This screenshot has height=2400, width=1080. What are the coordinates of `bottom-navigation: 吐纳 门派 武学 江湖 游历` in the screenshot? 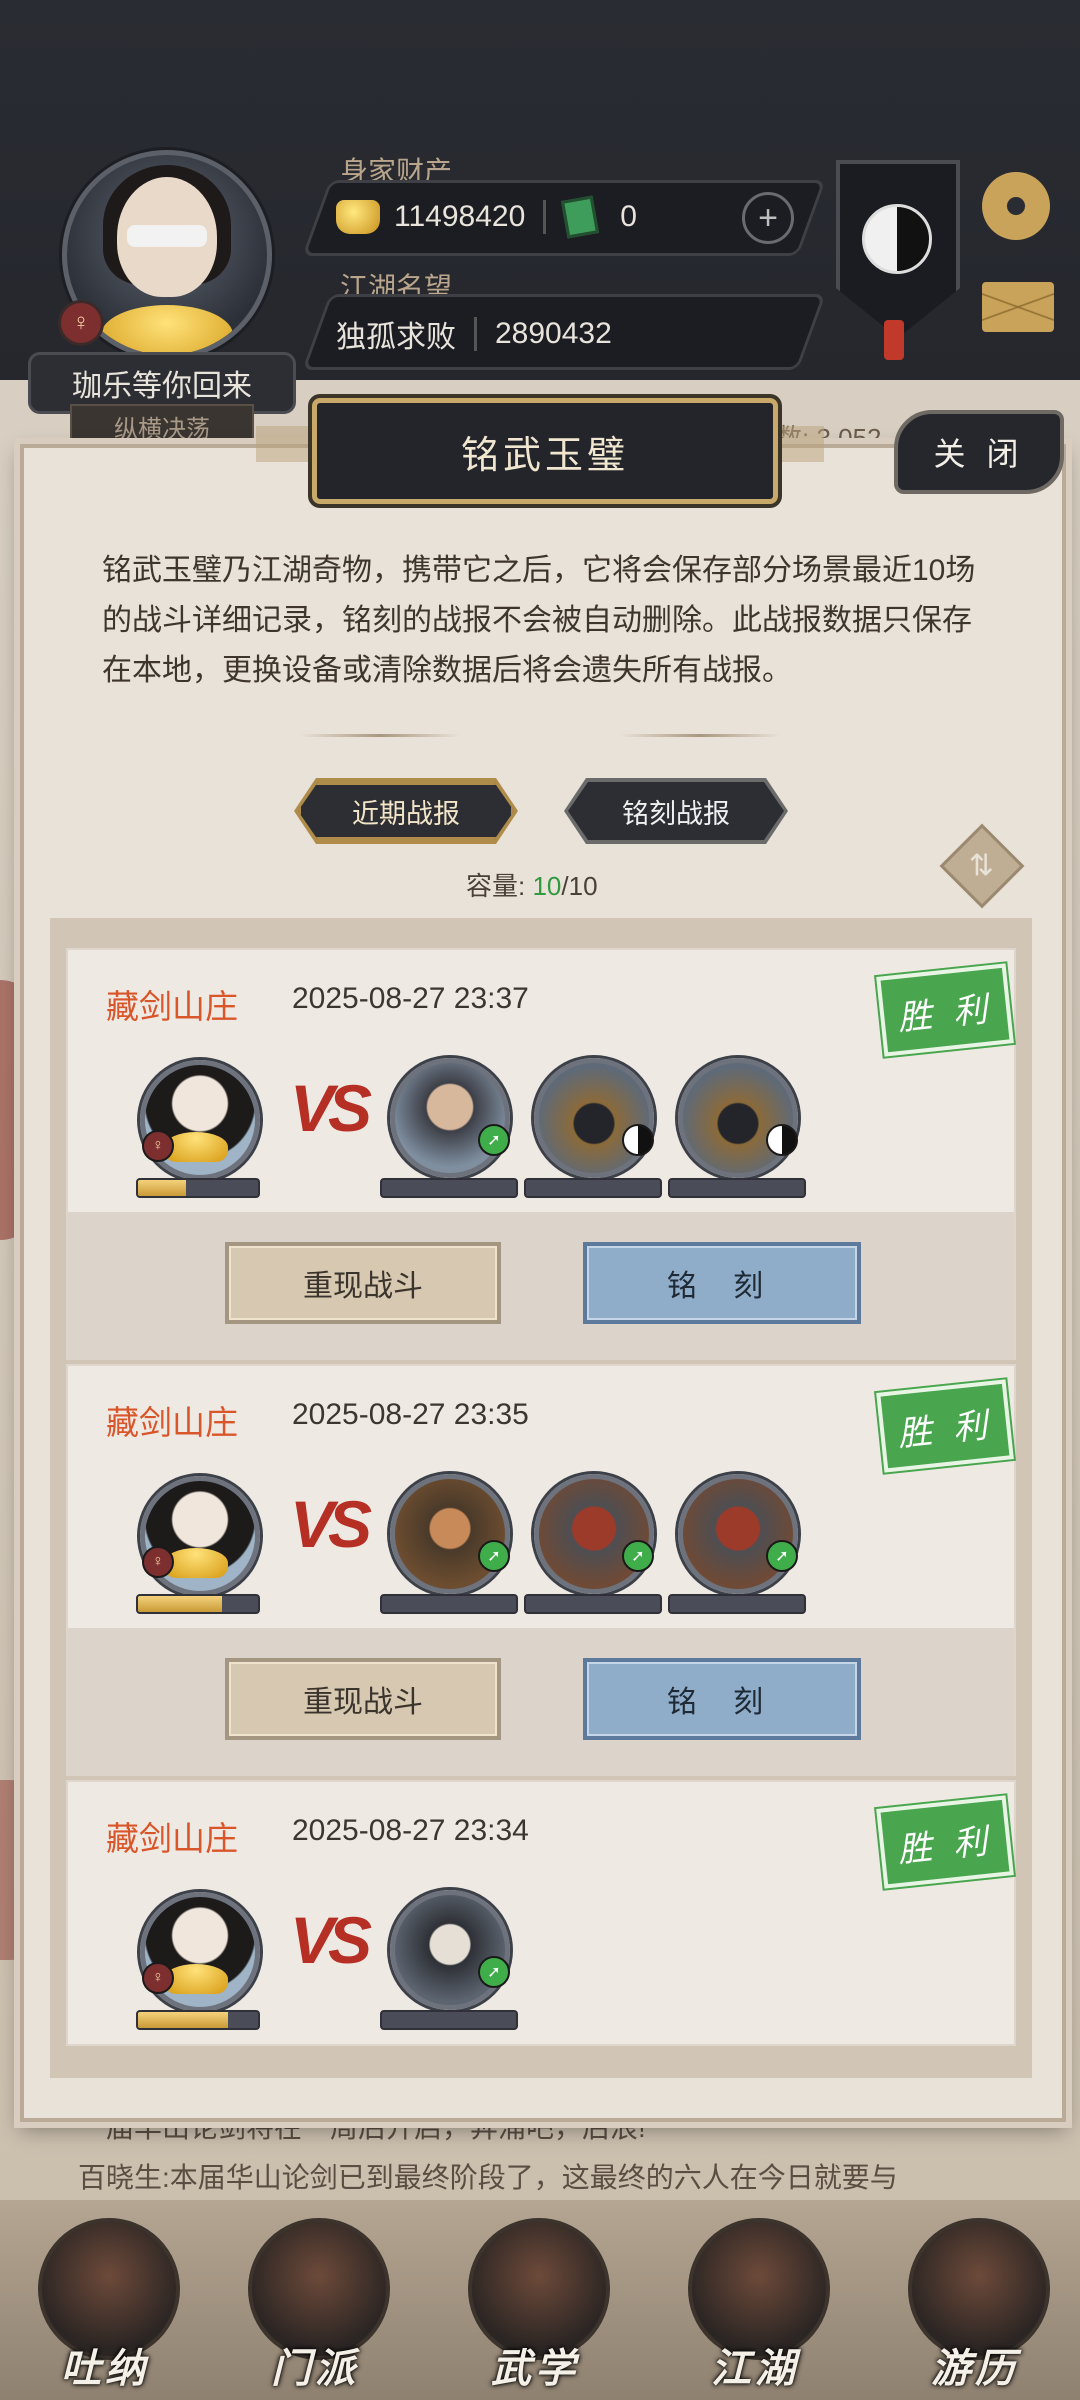 It's located at (540, 2300).